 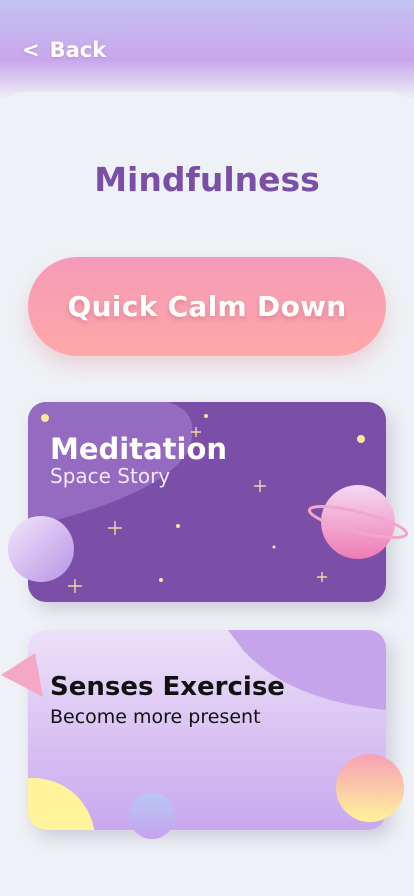 I want to click on back-label: Back, so click(x=78, y=50).